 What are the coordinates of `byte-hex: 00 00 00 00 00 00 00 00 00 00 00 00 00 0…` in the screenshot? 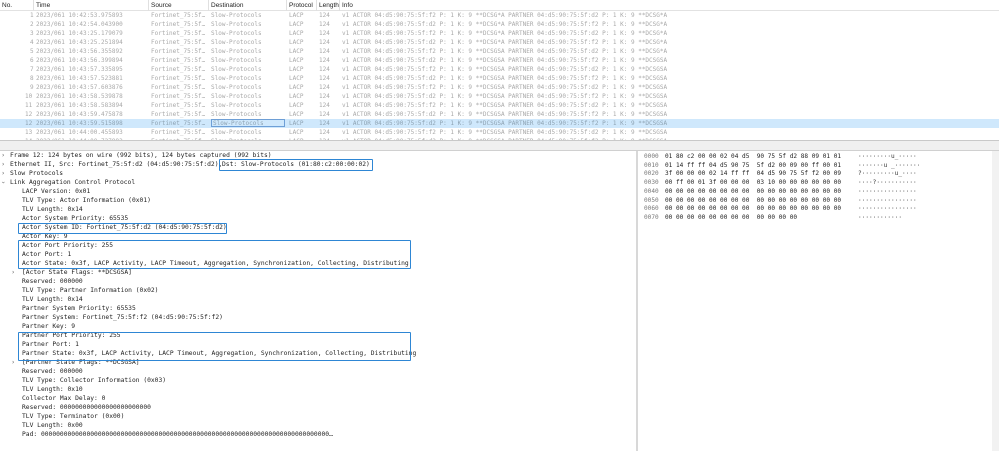 It's located at (753, 191).